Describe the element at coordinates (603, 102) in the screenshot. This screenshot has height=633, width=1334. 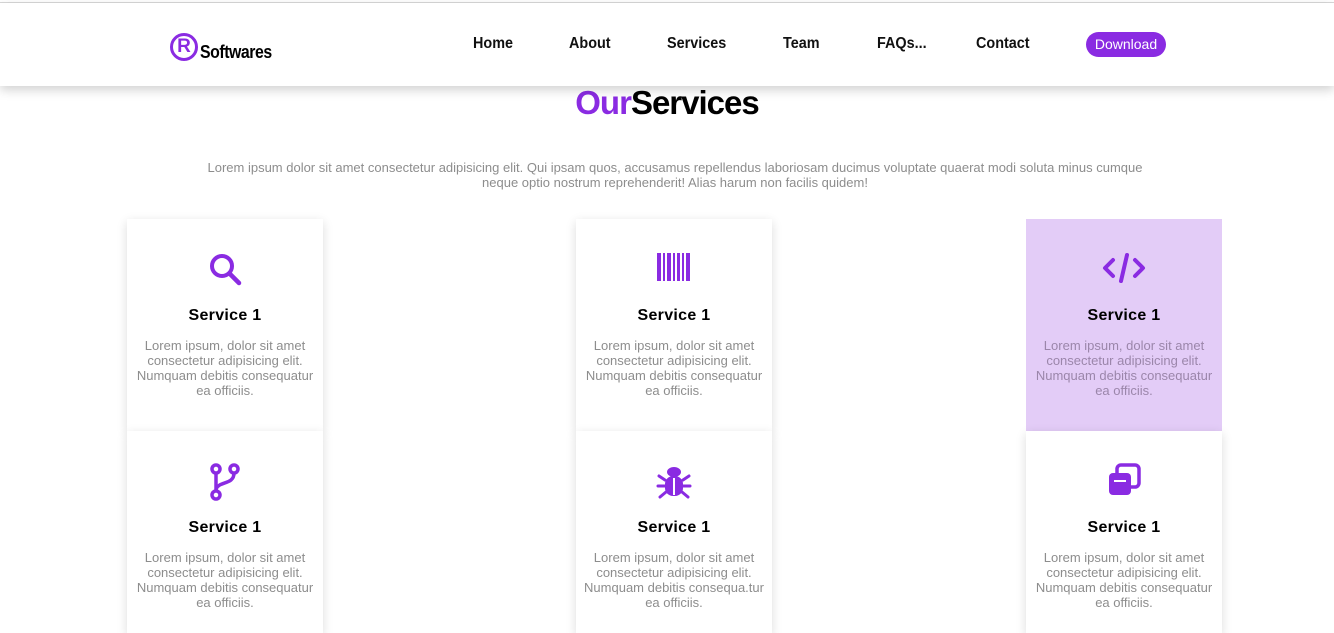
I see `section-title-accent: Our` at that location.